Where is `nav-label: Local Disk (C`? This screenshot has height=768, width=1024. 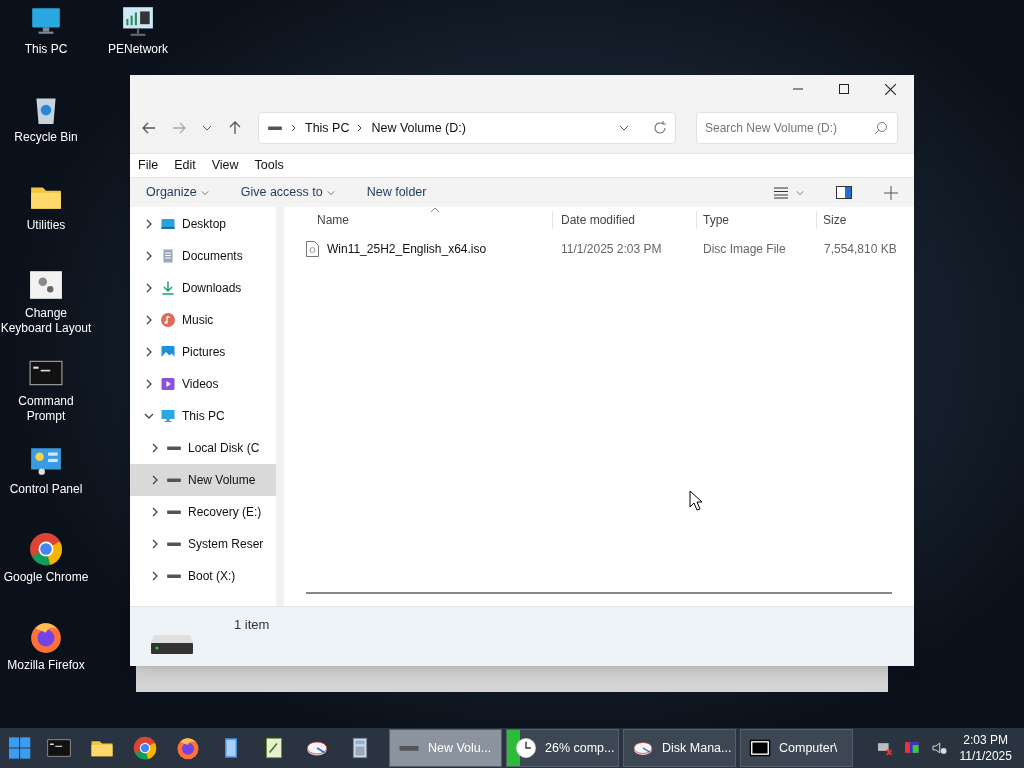
nav-label: Local Disk (C is located at coordinates (224, 448).